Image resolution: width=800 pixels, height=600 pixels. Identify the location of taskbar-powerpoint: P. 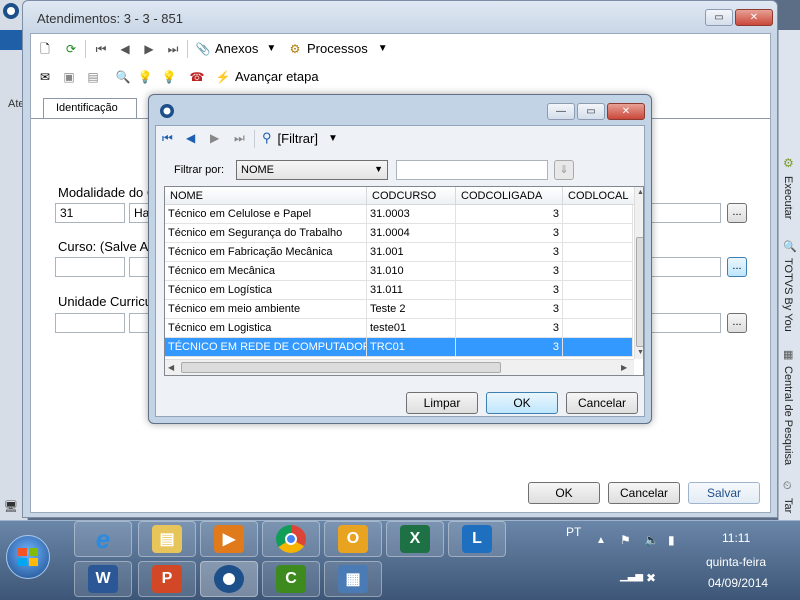
(167, 579).